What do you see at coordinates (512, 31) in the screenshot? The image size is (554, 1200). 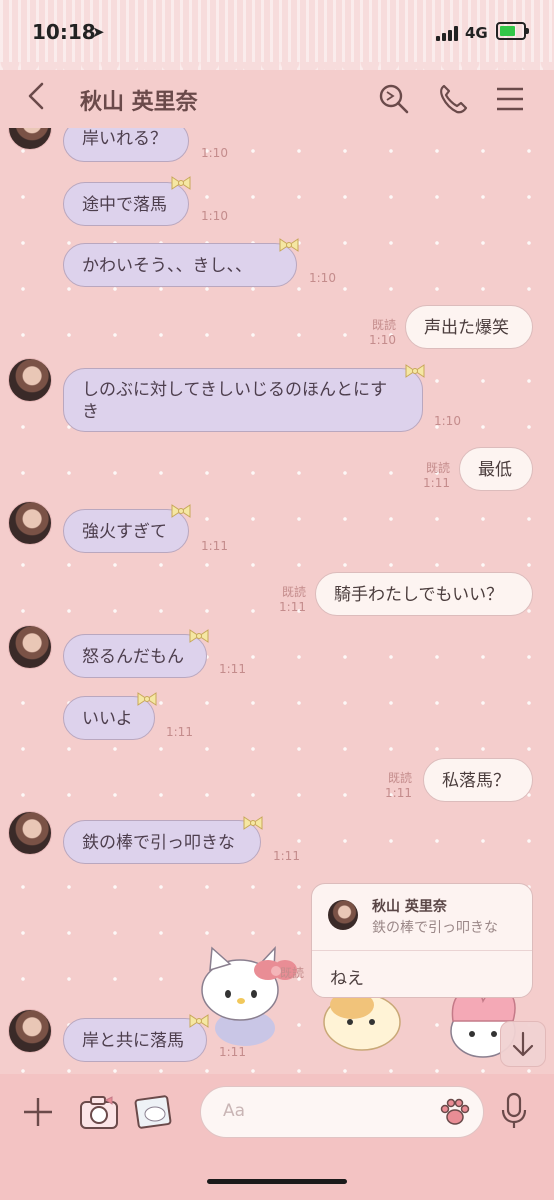 I see `battery-icon` at bounding box center [512, 31].